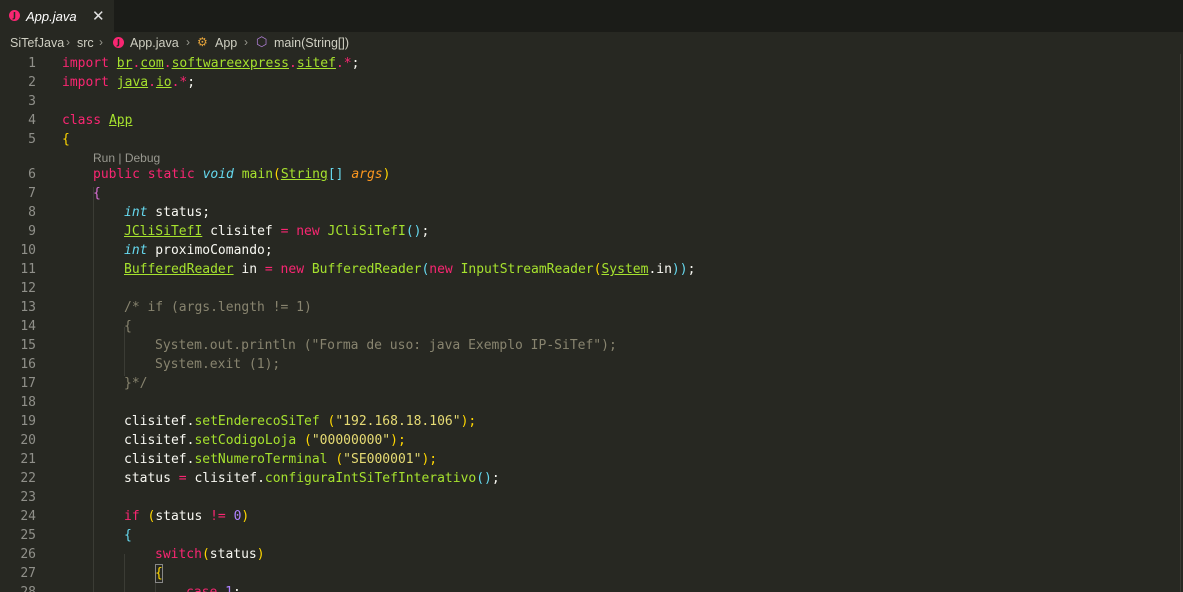  Describe the element at coordinates (104, 158) in the screenshot. I see `codelens-run-link: Run` at that location.